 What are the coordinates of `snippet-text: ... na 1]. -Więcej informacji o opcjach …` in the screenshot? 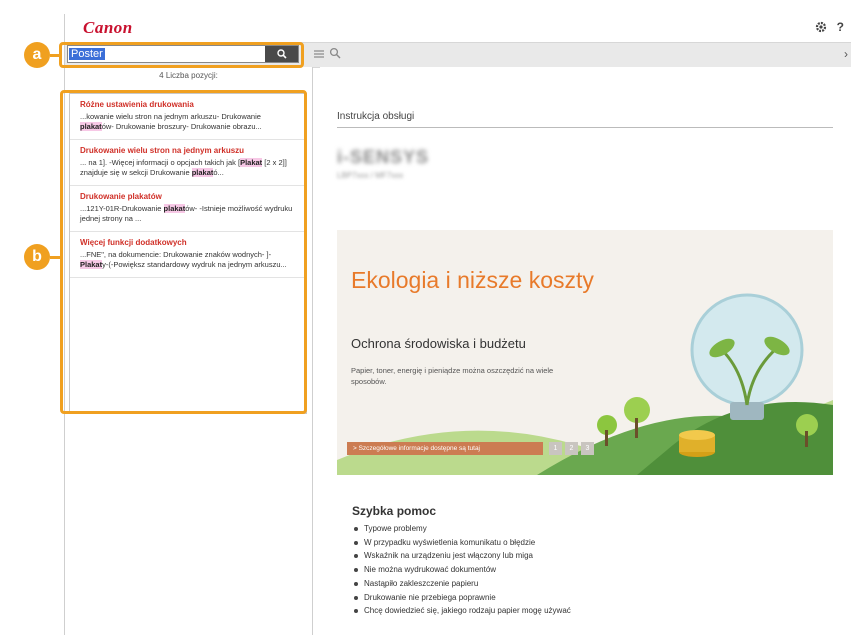 It's located at (160, 162).